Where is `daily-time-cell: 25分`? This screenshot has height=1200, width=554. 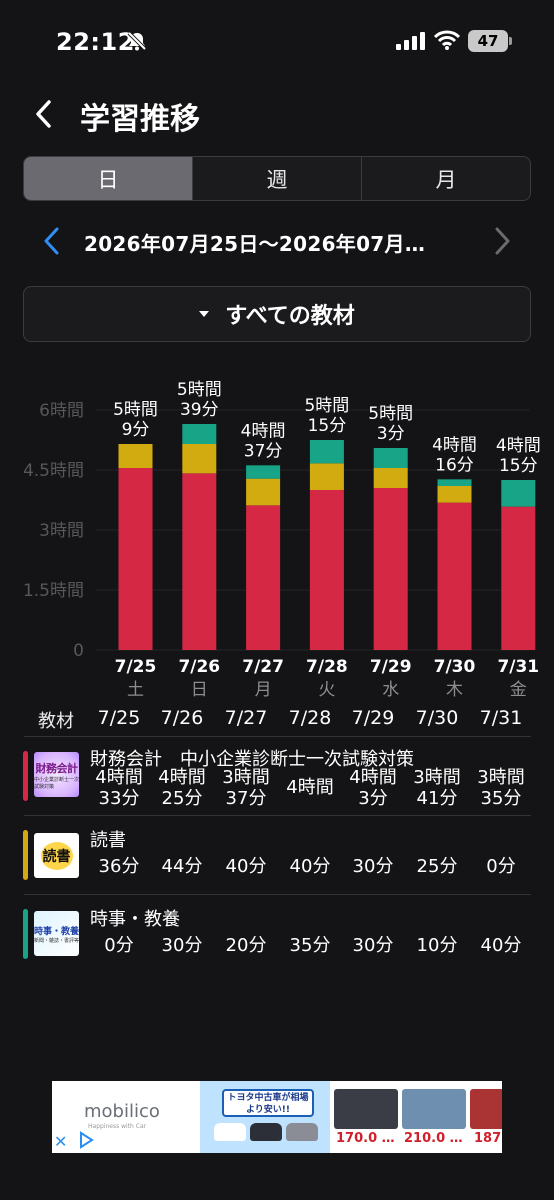 daily-time-cell: 25分 is located at coordinates (437, 866).